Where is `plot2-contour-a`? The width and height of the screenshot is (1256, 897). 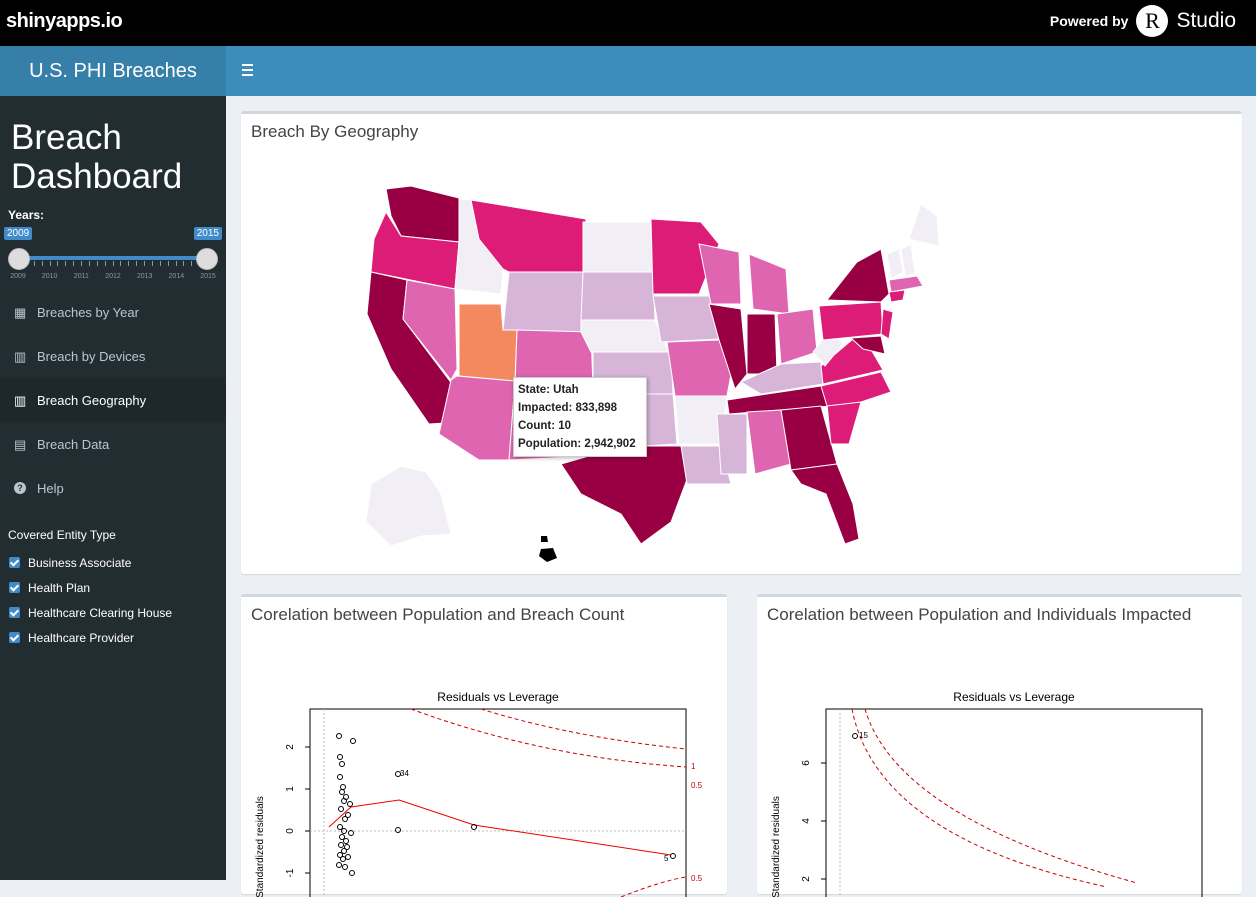 plot2-contour-a is located at coordinates (979, 798).